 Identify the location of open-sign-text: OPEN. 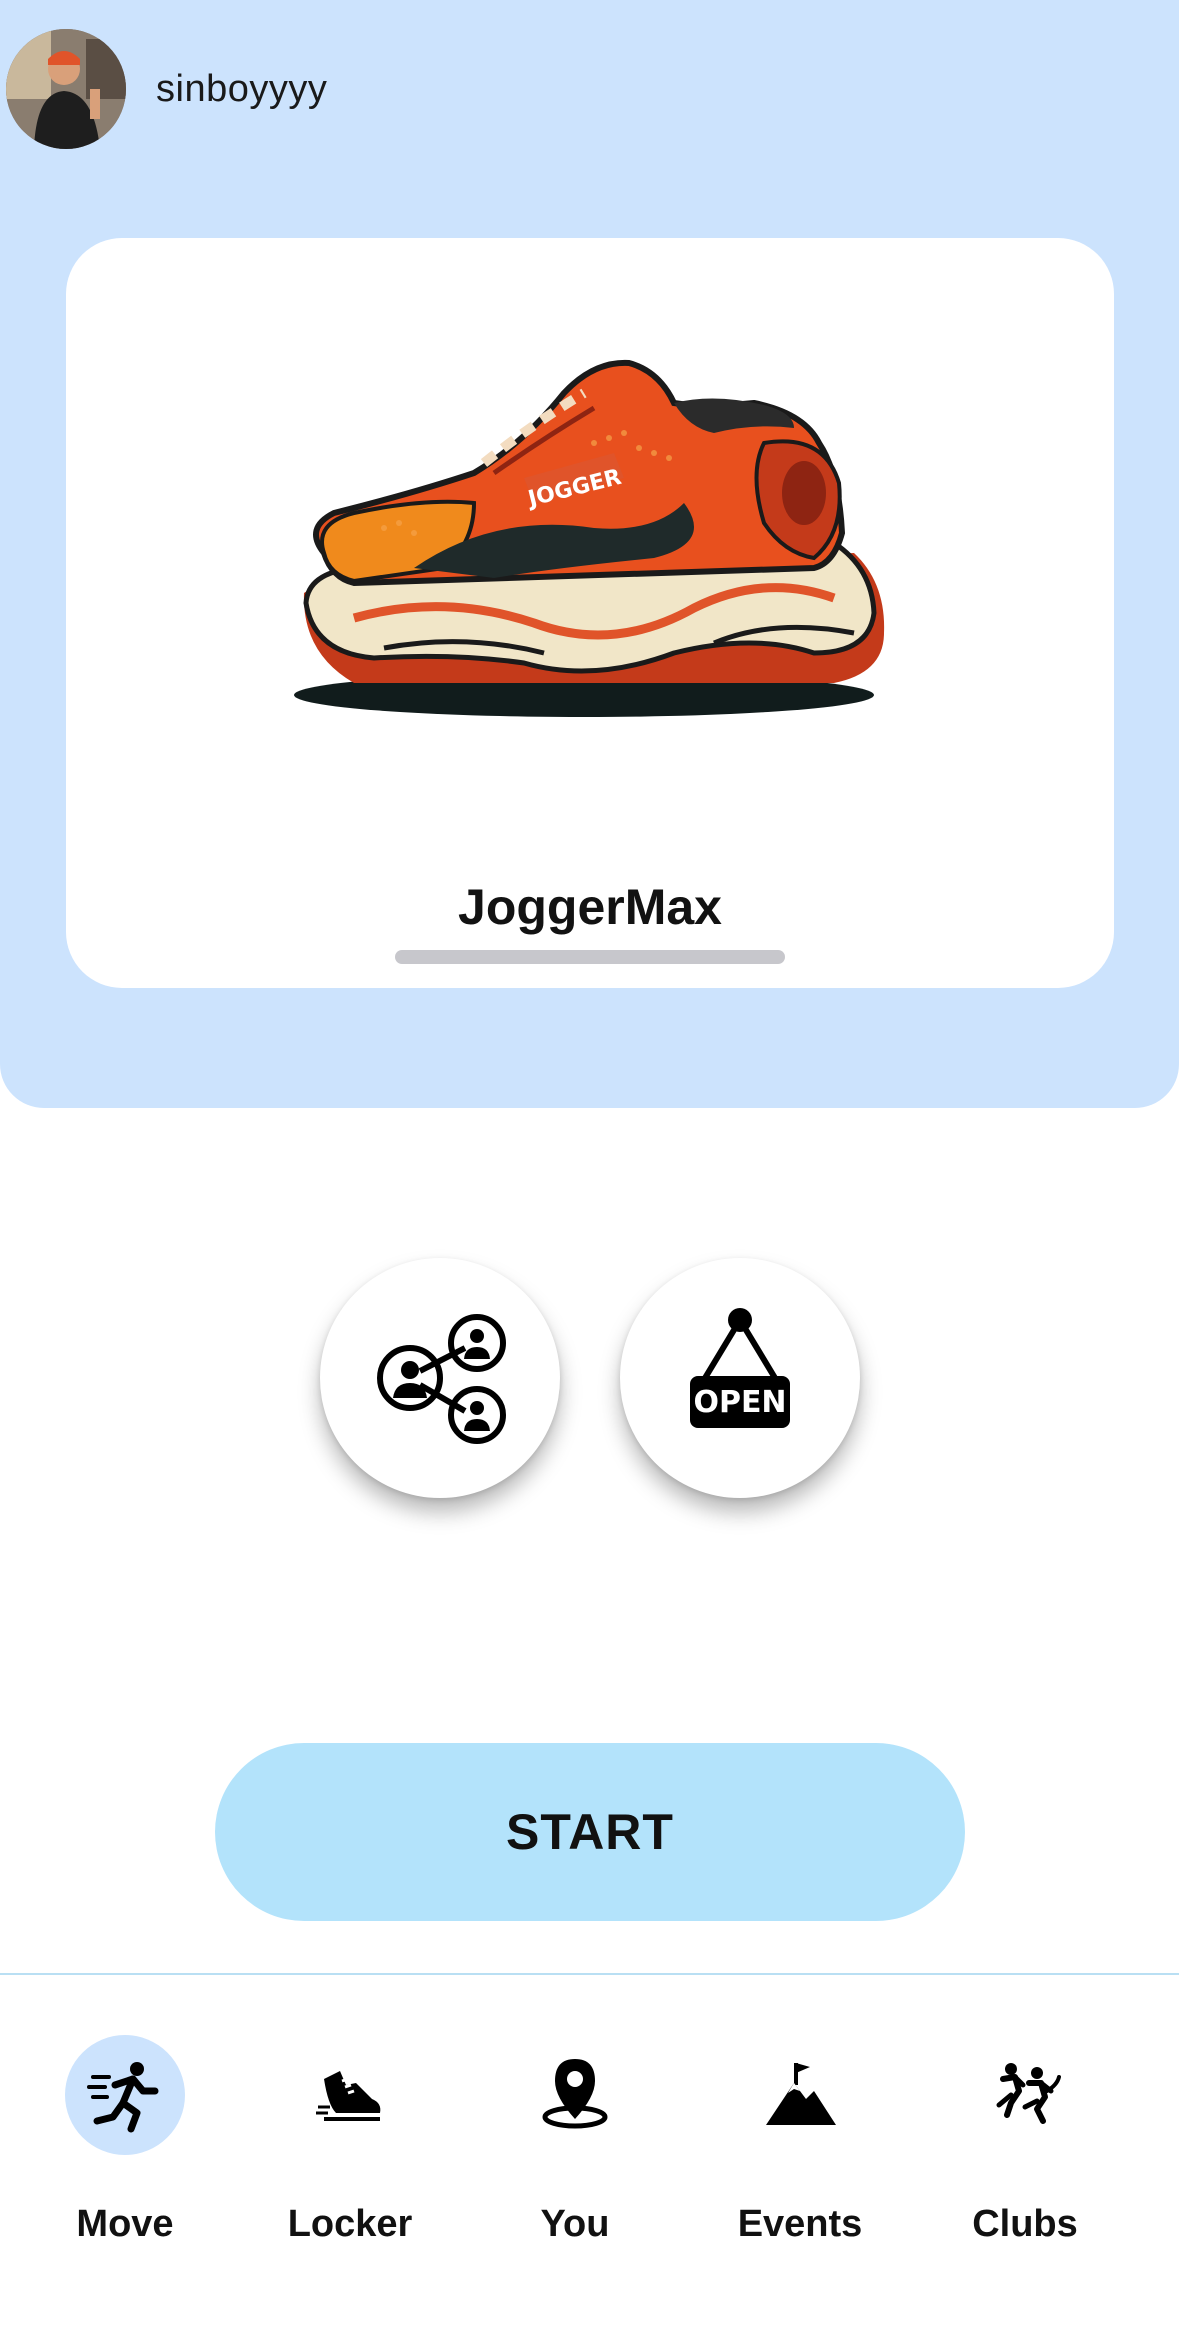
(739, 1402).